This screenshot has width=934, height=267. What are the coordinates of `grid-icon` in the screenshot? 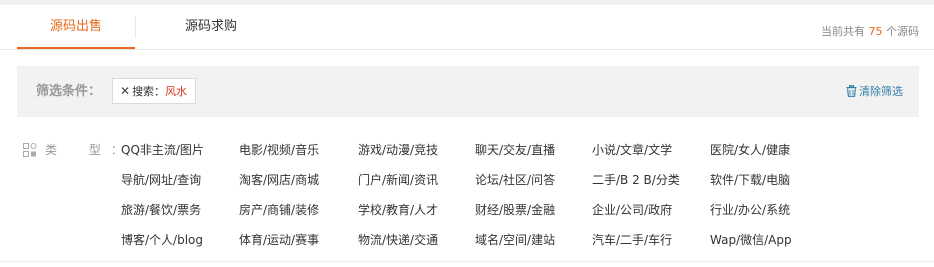 It's located at (30, 151).